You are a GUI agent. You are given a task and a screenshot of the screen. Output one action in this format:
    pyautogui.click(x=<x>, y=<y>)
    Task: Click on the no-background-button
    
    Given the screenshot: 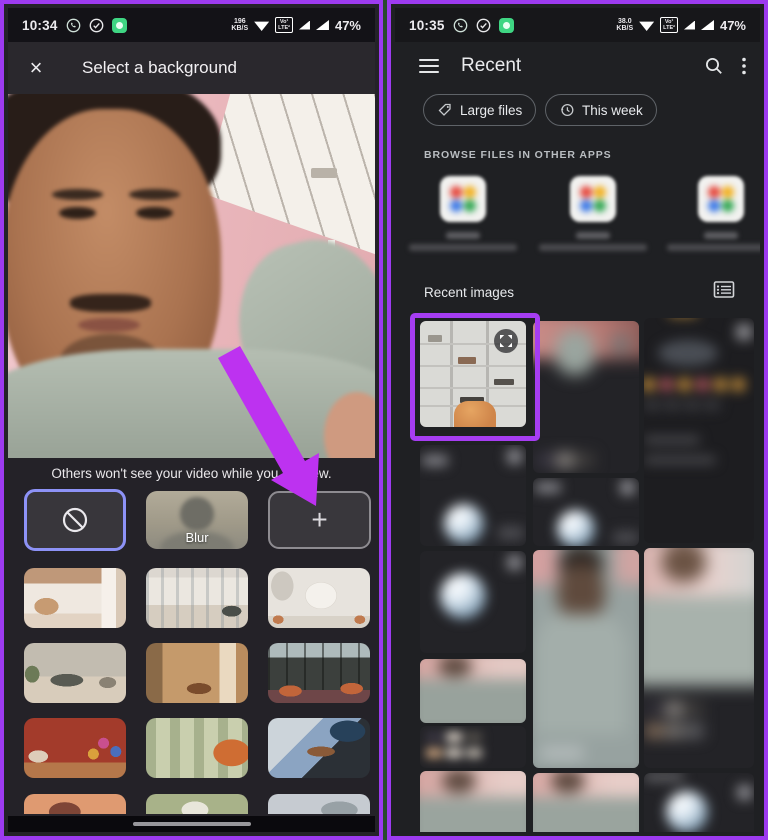 What is the action you would take?
    pyautogui.click(x=75, y=520)
    